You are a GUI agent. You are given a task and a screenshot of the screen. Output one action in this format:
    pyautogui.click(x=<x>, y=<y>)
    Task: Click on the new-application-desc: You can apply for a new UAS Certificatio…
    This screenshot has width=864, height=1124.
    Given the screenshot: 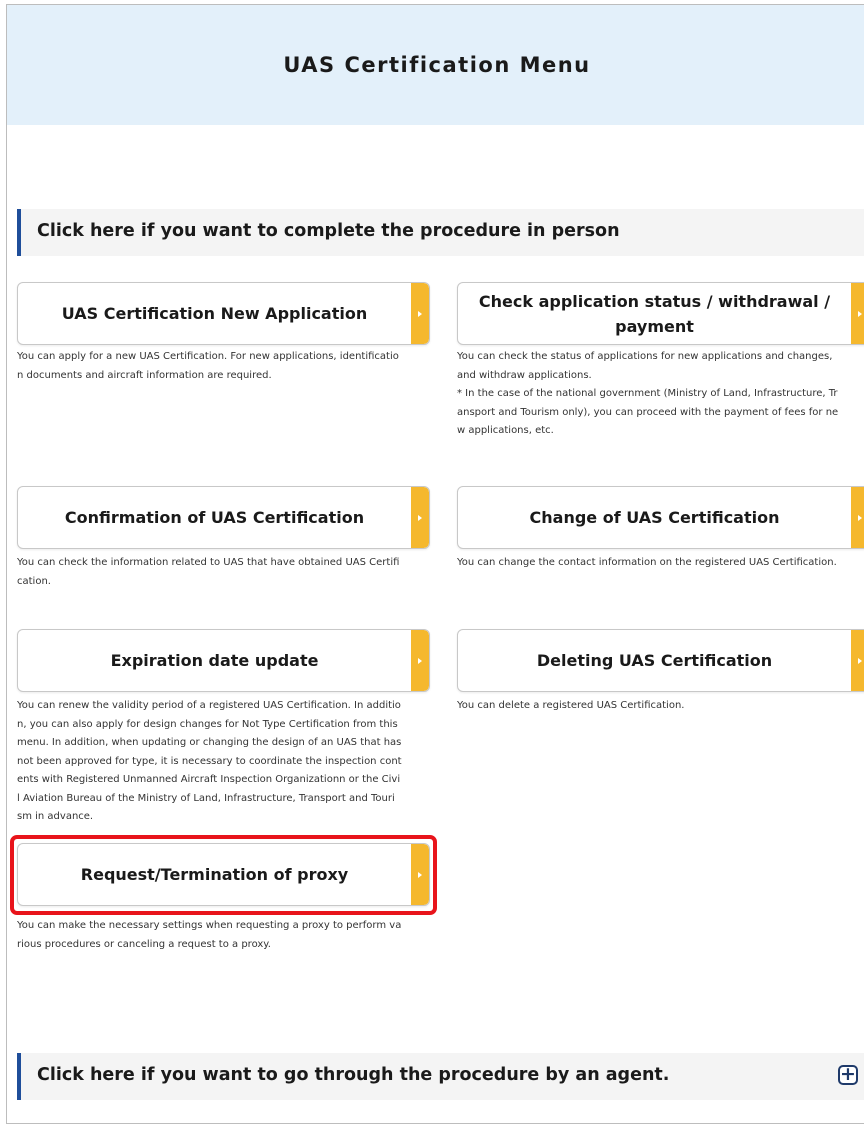 What is the action you would take?
    pyautogui.click(x=208, y=366)
    